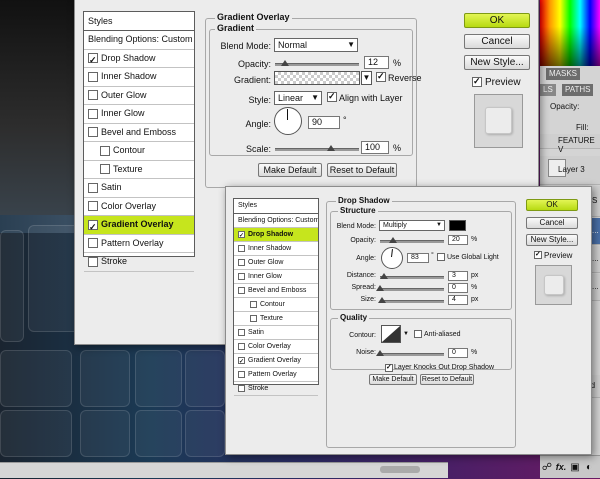 The width and height of the screenshot is (600, 479). Describe the element at coordinates (458, 276) in the screenshot. I see `distance-input: 3` at that location.